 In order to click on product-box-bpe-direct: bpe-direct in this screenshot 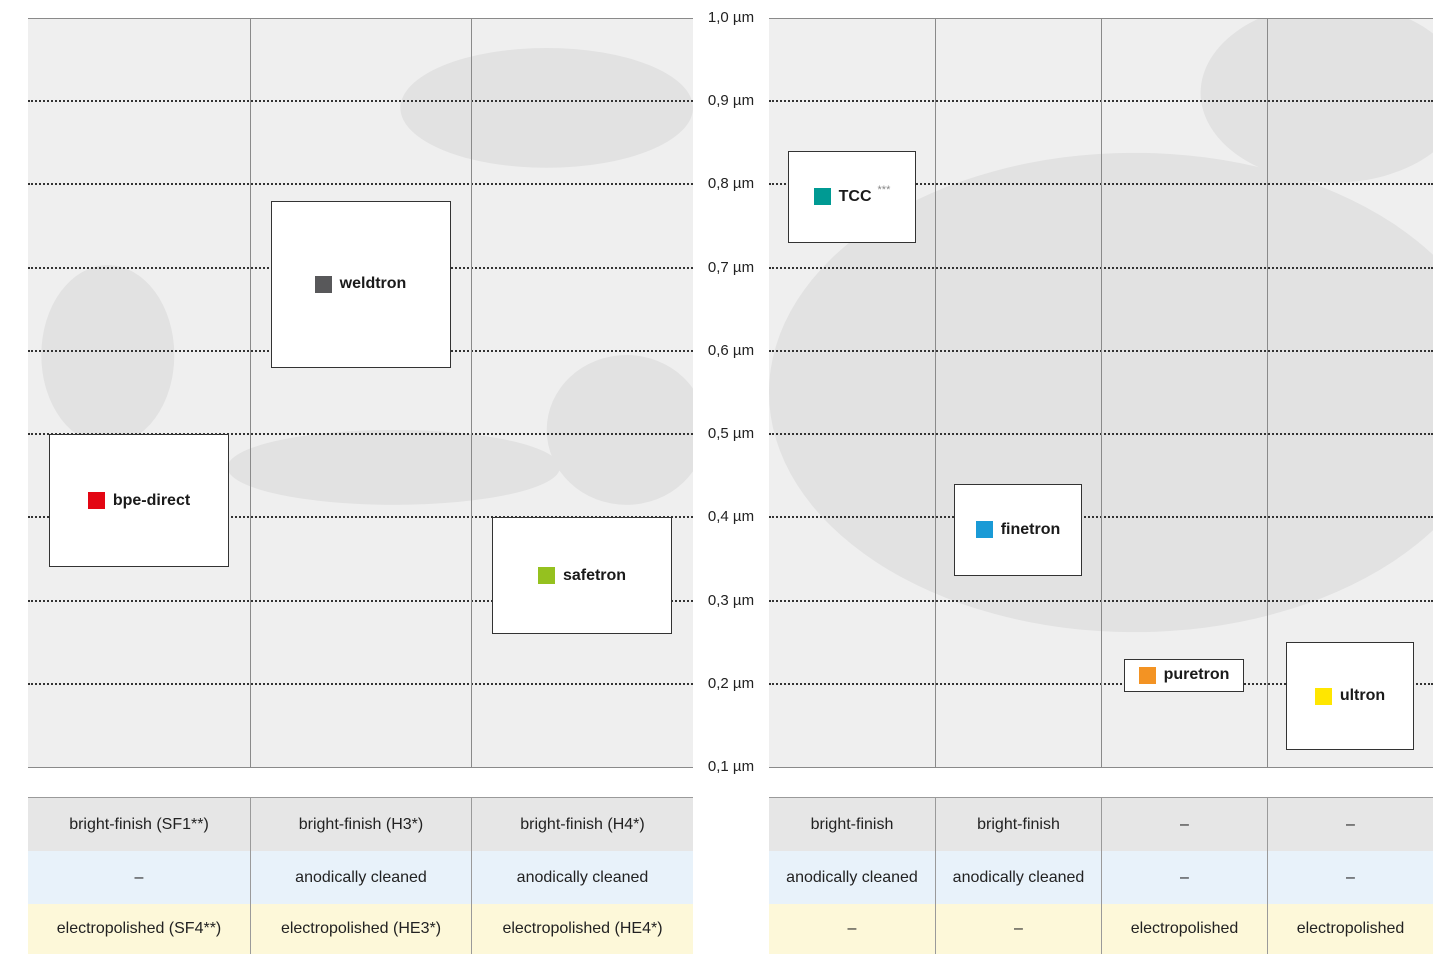, I will do `click(139, 501)`.